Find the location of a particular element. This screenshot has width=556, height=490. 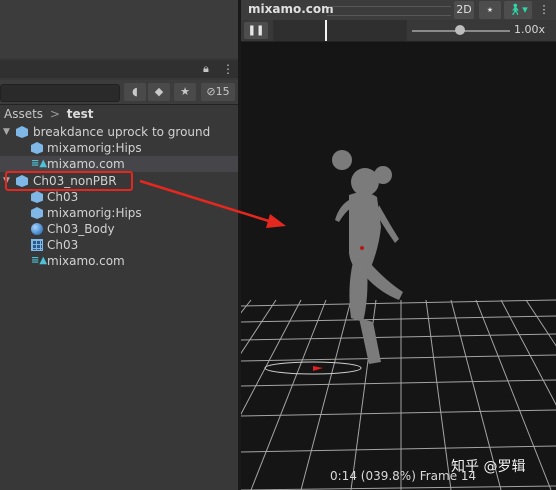

search-input is located at coordinates (60, 93).